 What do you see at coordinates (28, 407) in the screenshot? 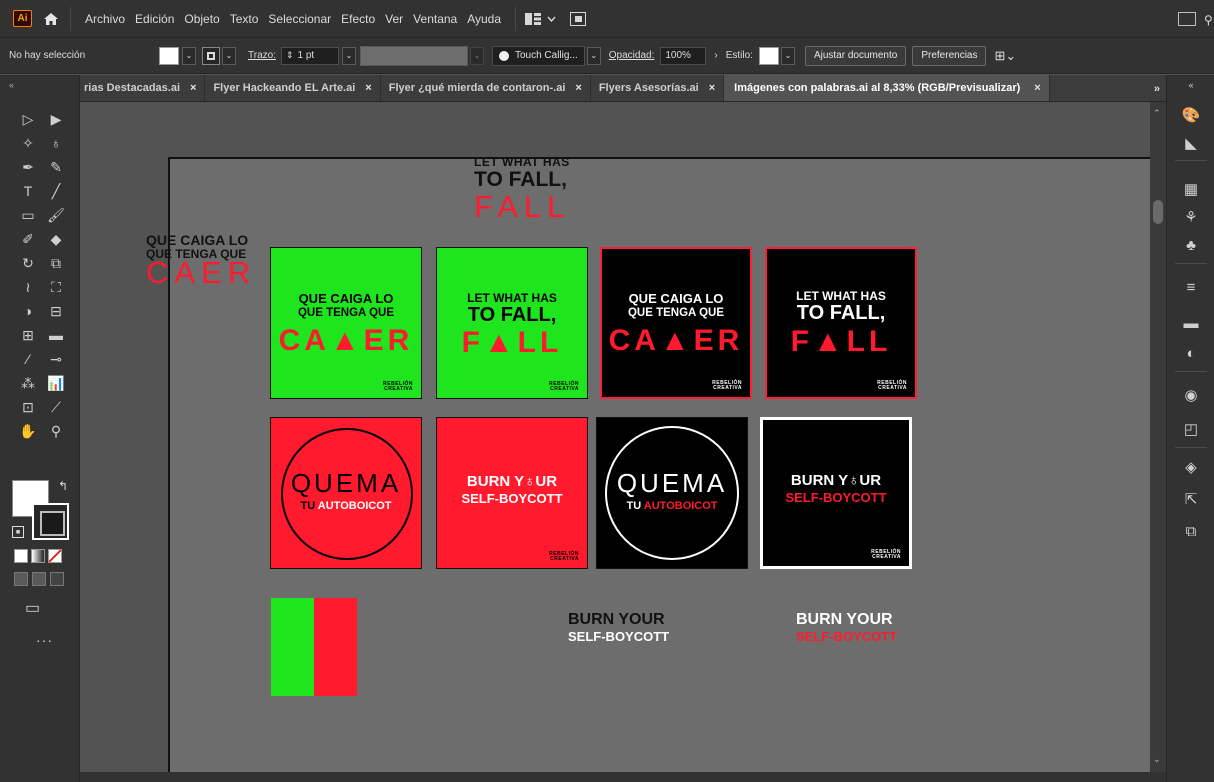
I see `artboard-tool-icon: ⊡` at bounding box center [28, 407].